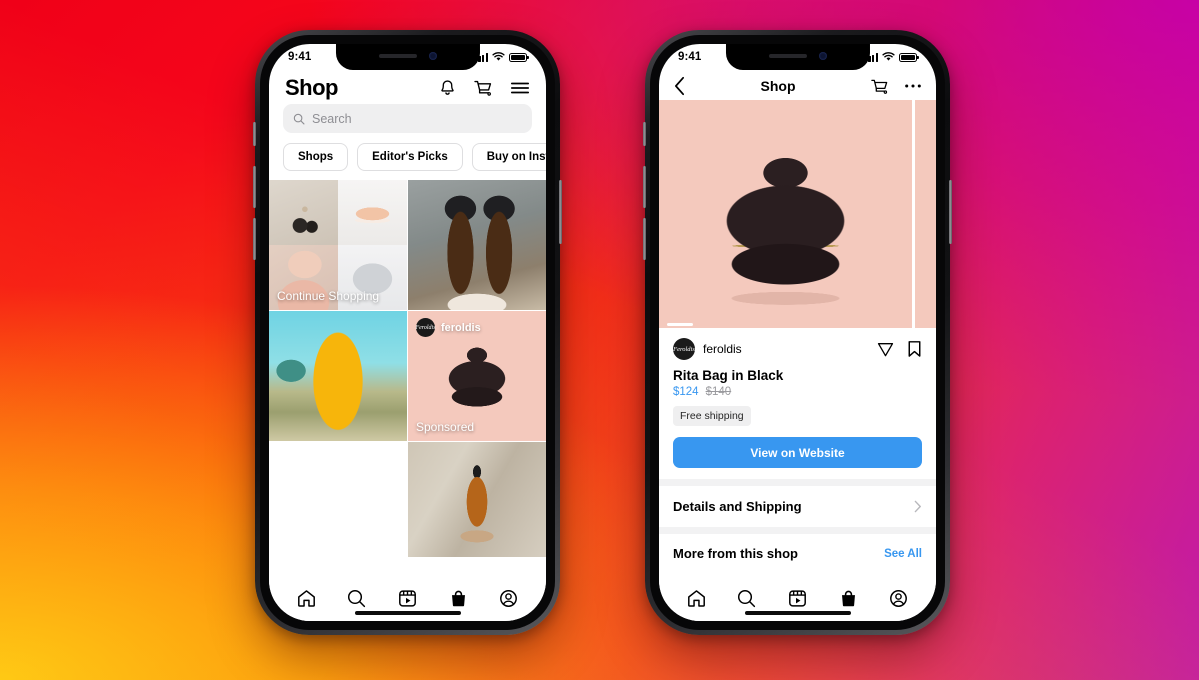  Describe the element at coordinates (316, 157) in the screenshot. I see `pill-shops: Shops` at that location.